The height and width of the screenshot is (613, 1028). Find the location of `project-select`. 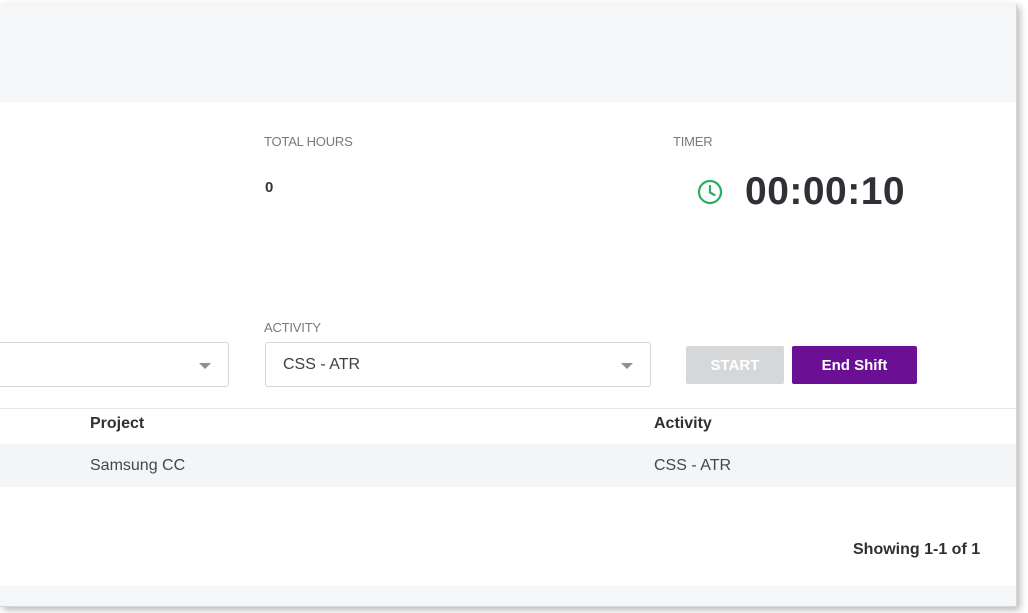

project-select is located at coordinates (114, 364).